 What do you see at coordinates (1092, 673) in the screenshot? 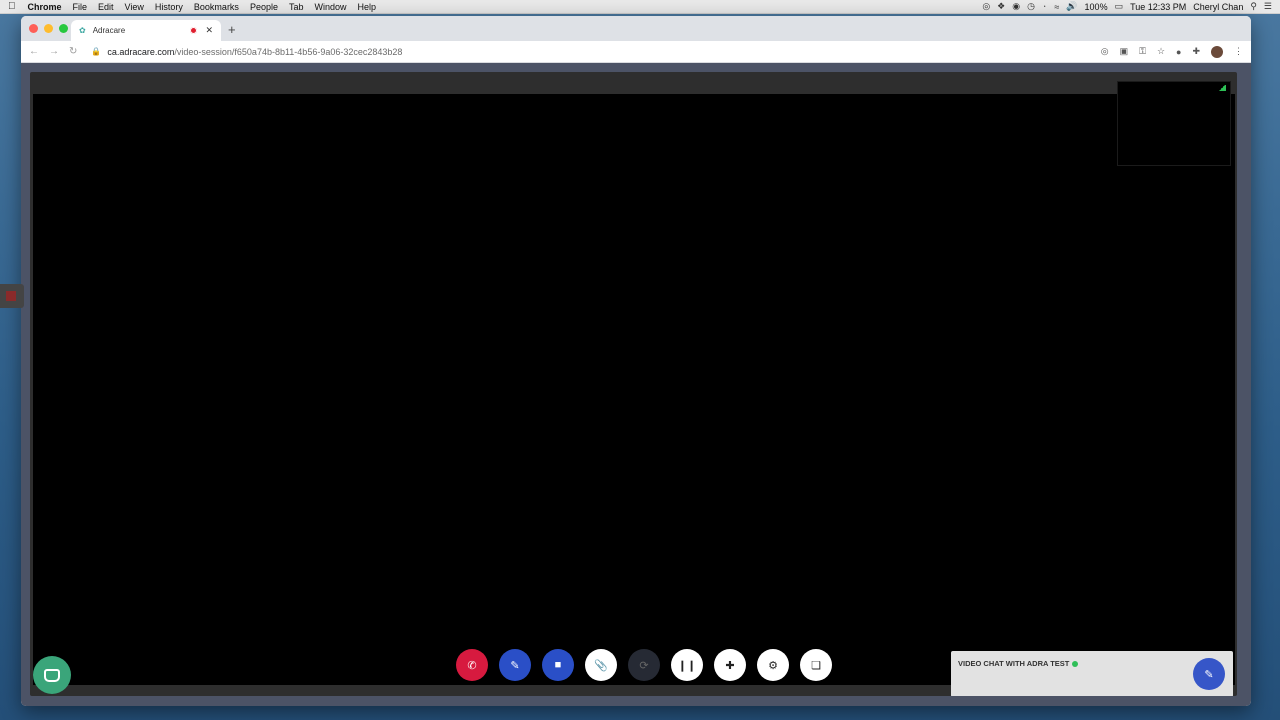
I see `video-chat-panel: VIDEO CHAT WITH ADRA TEST ✎` at bounding box center [1092, 673].